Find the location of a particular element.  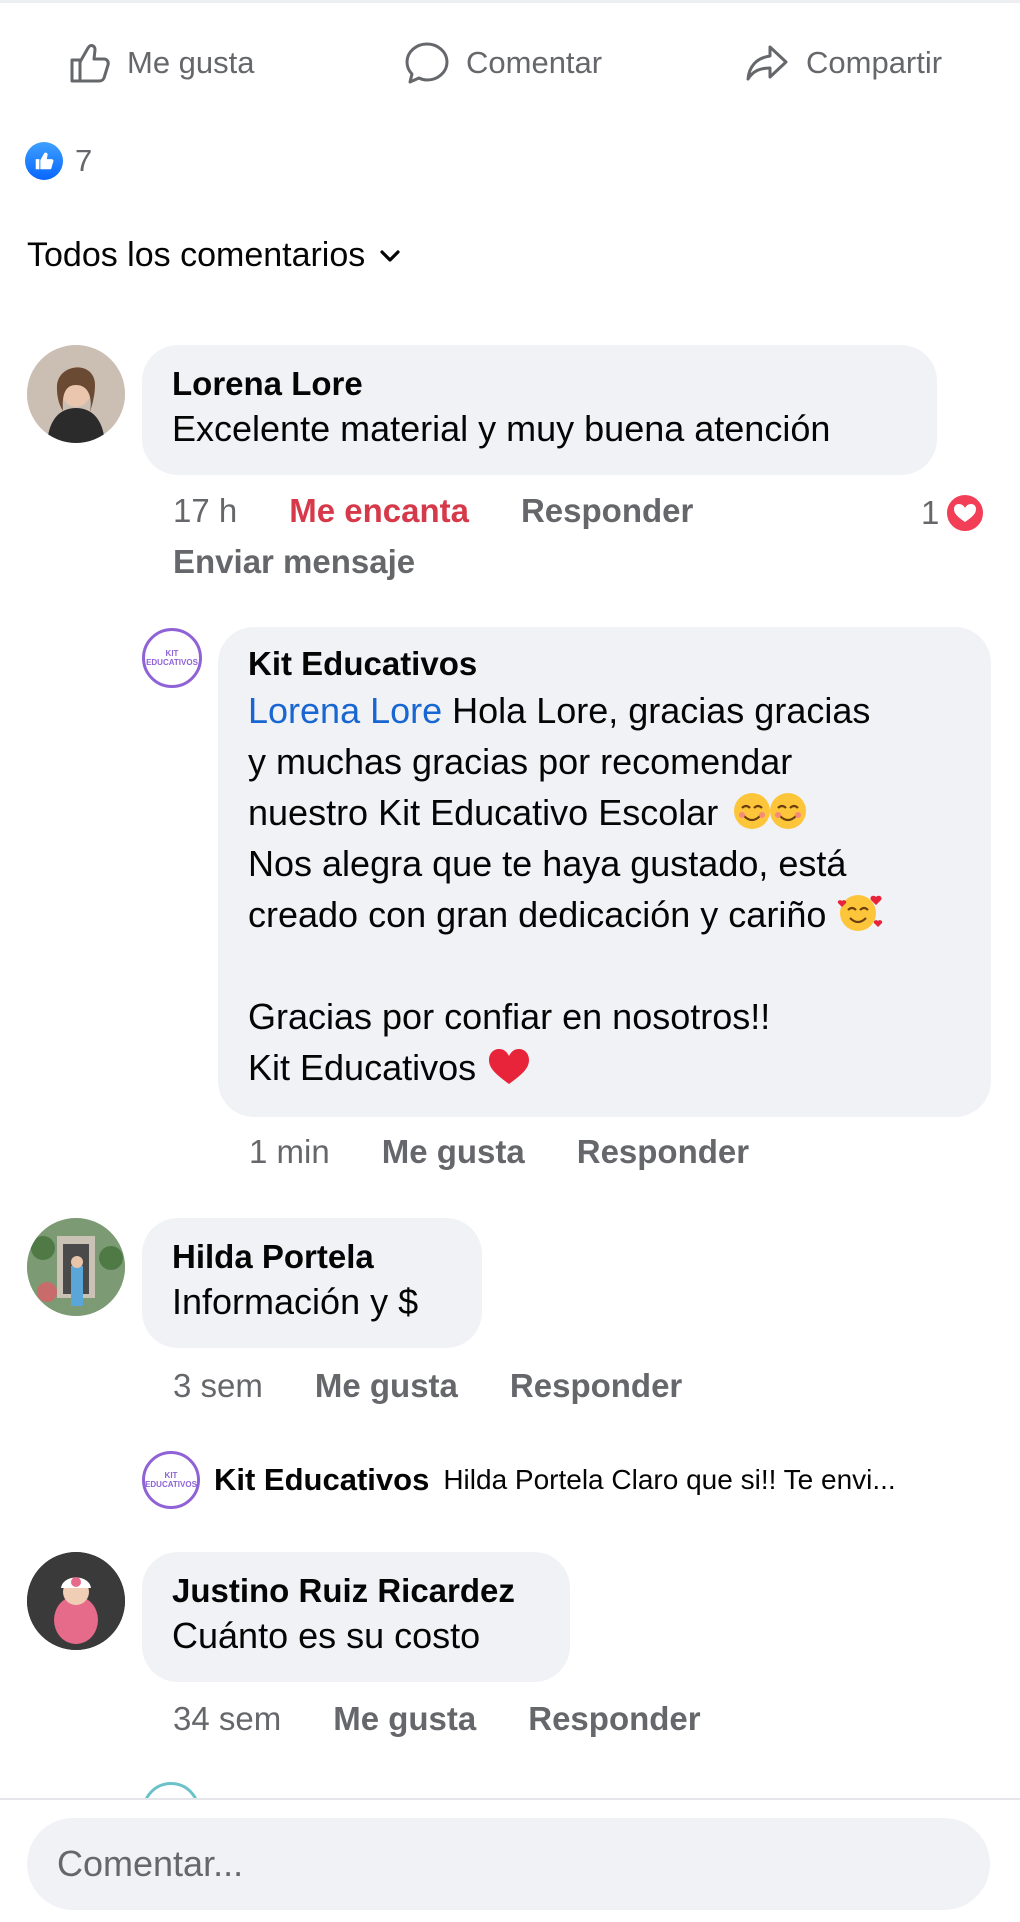

mention-link: Lorena Lore is located at coordinates (345, 710).